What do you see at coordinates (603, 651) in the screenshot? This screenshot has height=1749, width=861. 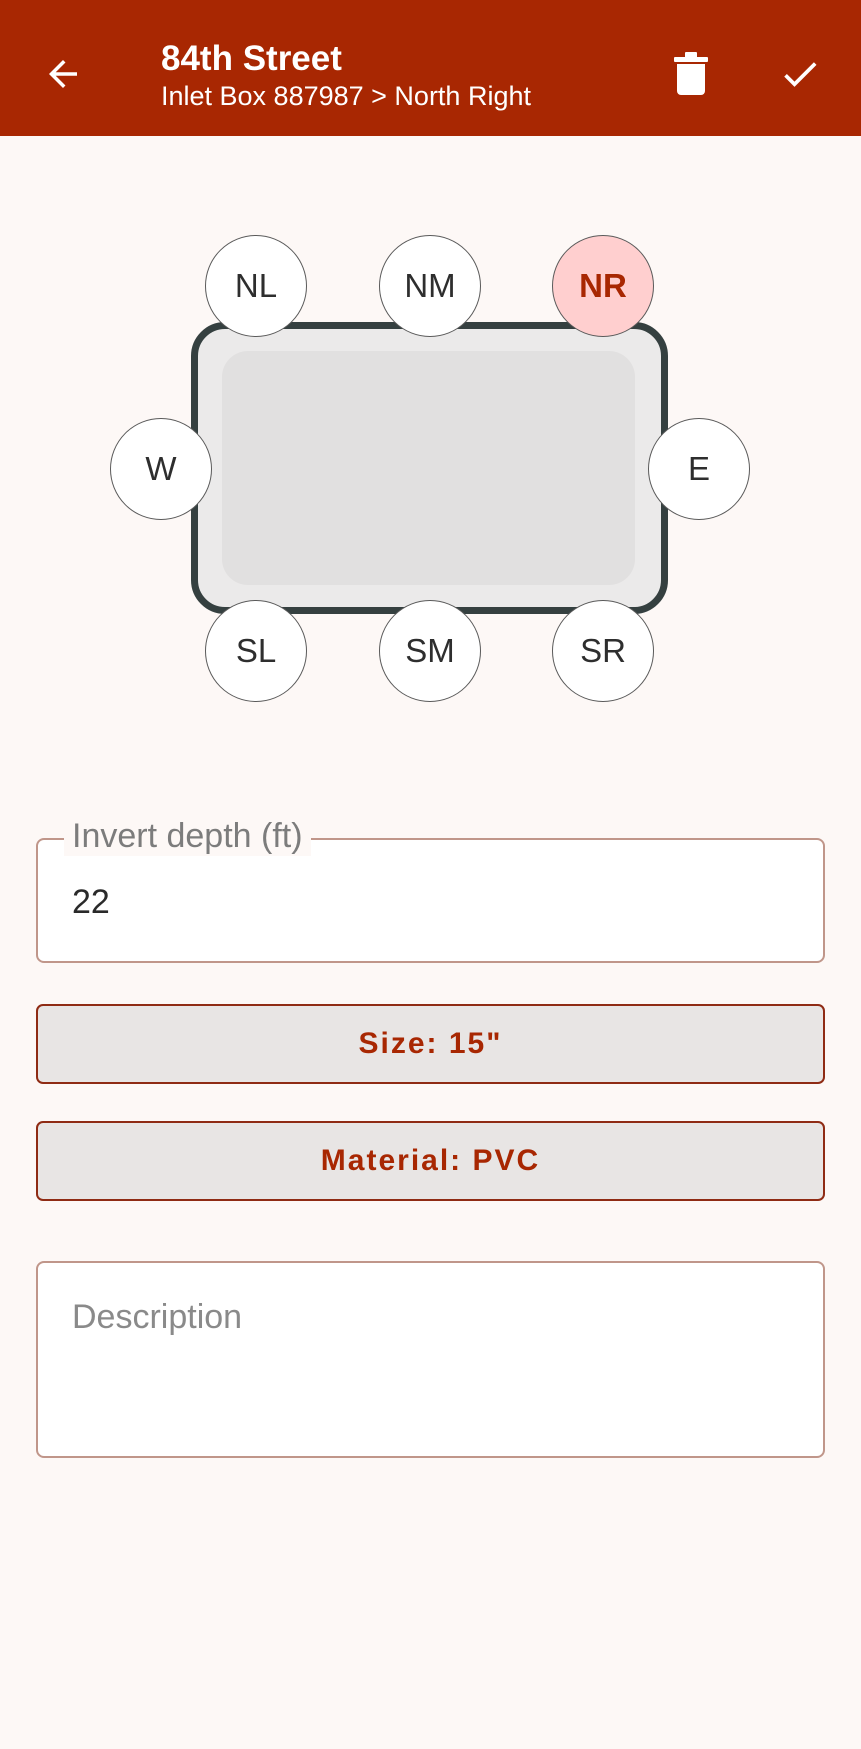 I see `port-sr-button: SR` at bounding box center [603, 651].